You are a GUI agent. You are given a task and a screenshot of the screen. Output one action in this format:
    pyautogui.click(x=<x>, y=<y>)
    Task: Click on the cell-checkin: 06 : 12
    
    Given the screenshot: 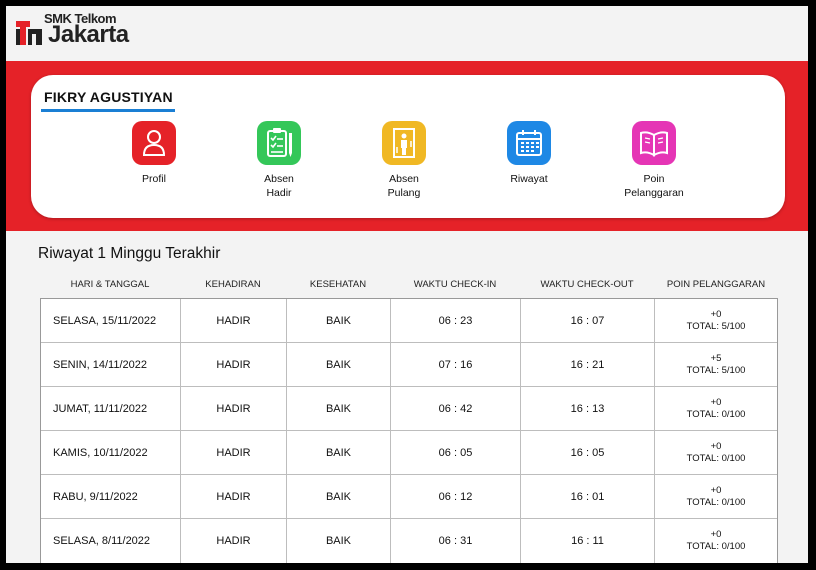 What is the action you would take?
    pyautogui.click(x=456, y=497)
    